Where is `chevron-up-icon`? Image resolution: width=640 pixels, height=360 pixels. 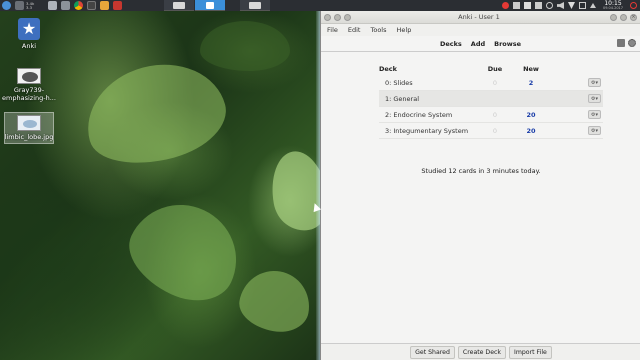
chevron-up-icon is located at coordinates (593, 5).